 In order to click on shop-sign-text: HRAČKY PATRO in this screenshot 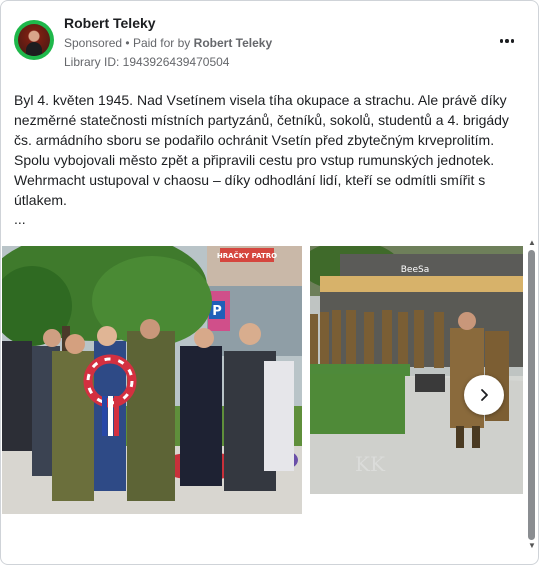, I will do `click(247, 255)`.